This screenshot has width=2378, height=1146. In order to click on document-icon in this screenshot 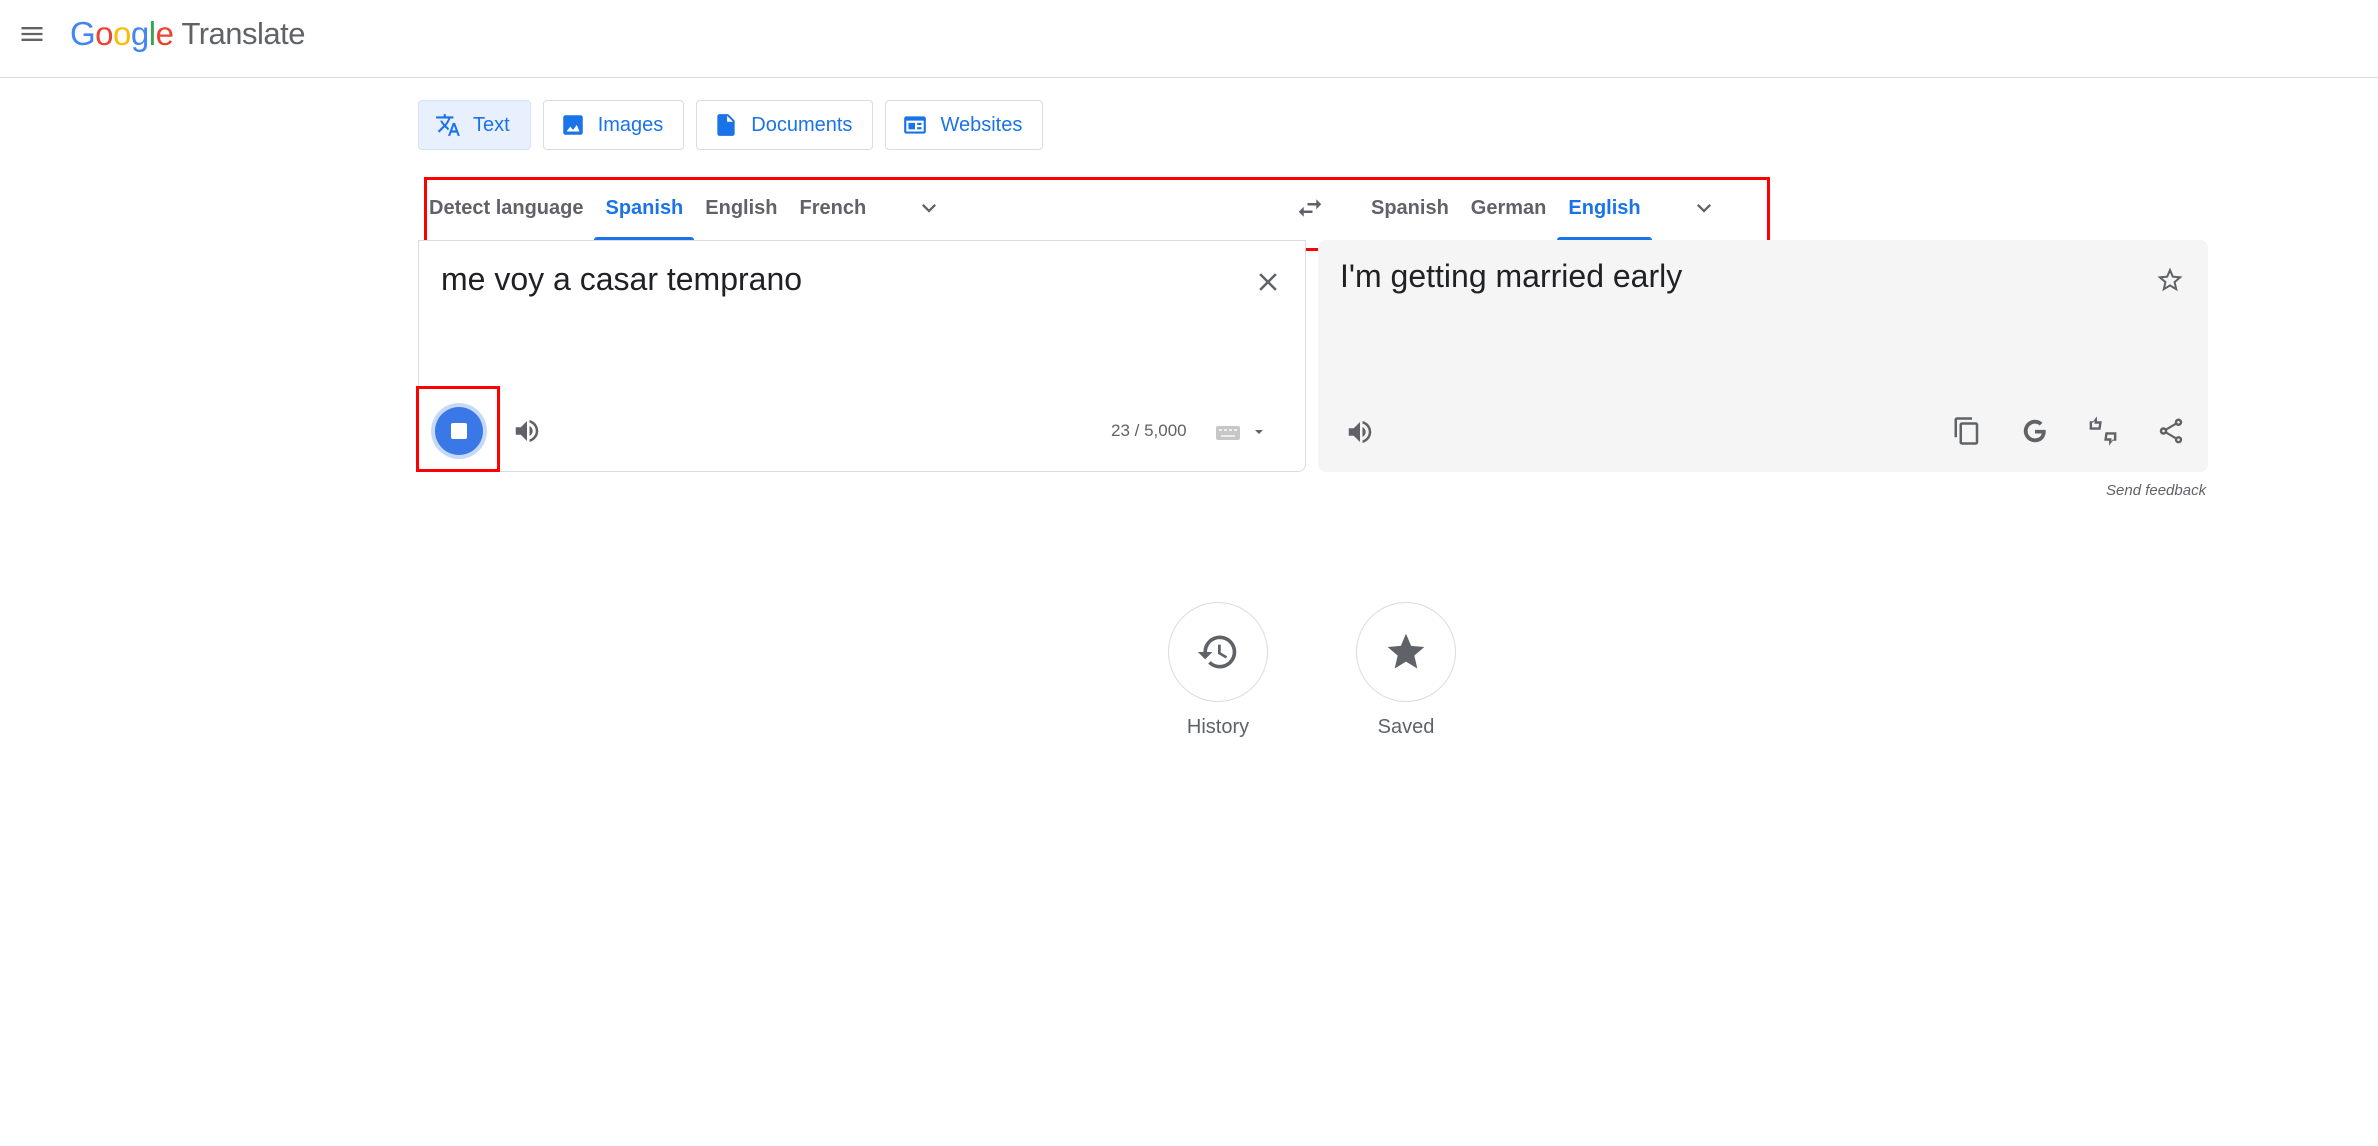, I will do `click(726, 125)`.